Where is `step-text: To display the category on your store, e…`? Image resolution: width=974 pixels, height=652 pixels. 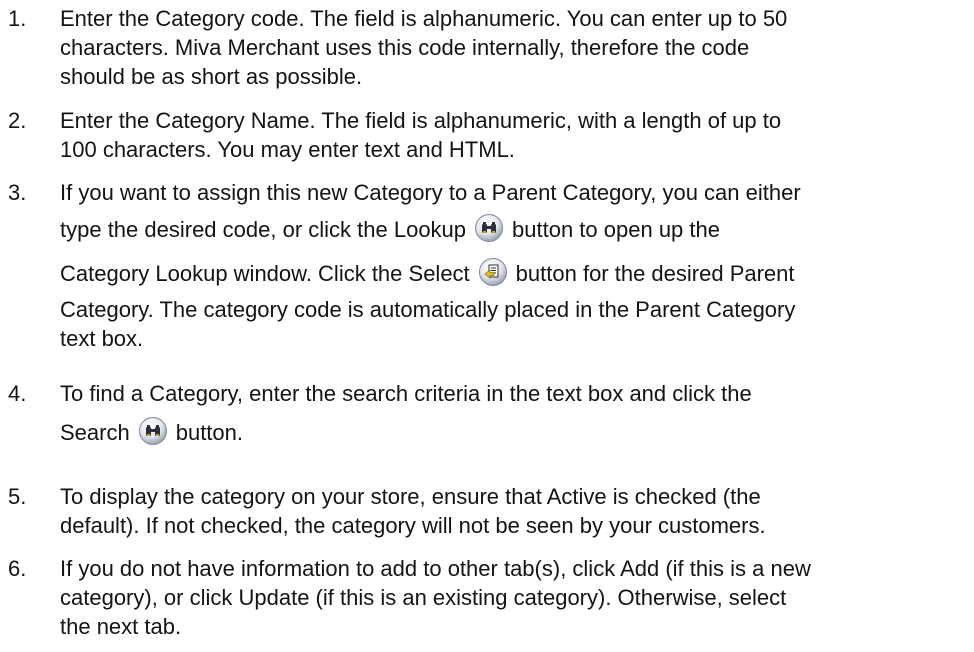 step-text: To display the category on your store, e… is located at coordinates (510, 511).